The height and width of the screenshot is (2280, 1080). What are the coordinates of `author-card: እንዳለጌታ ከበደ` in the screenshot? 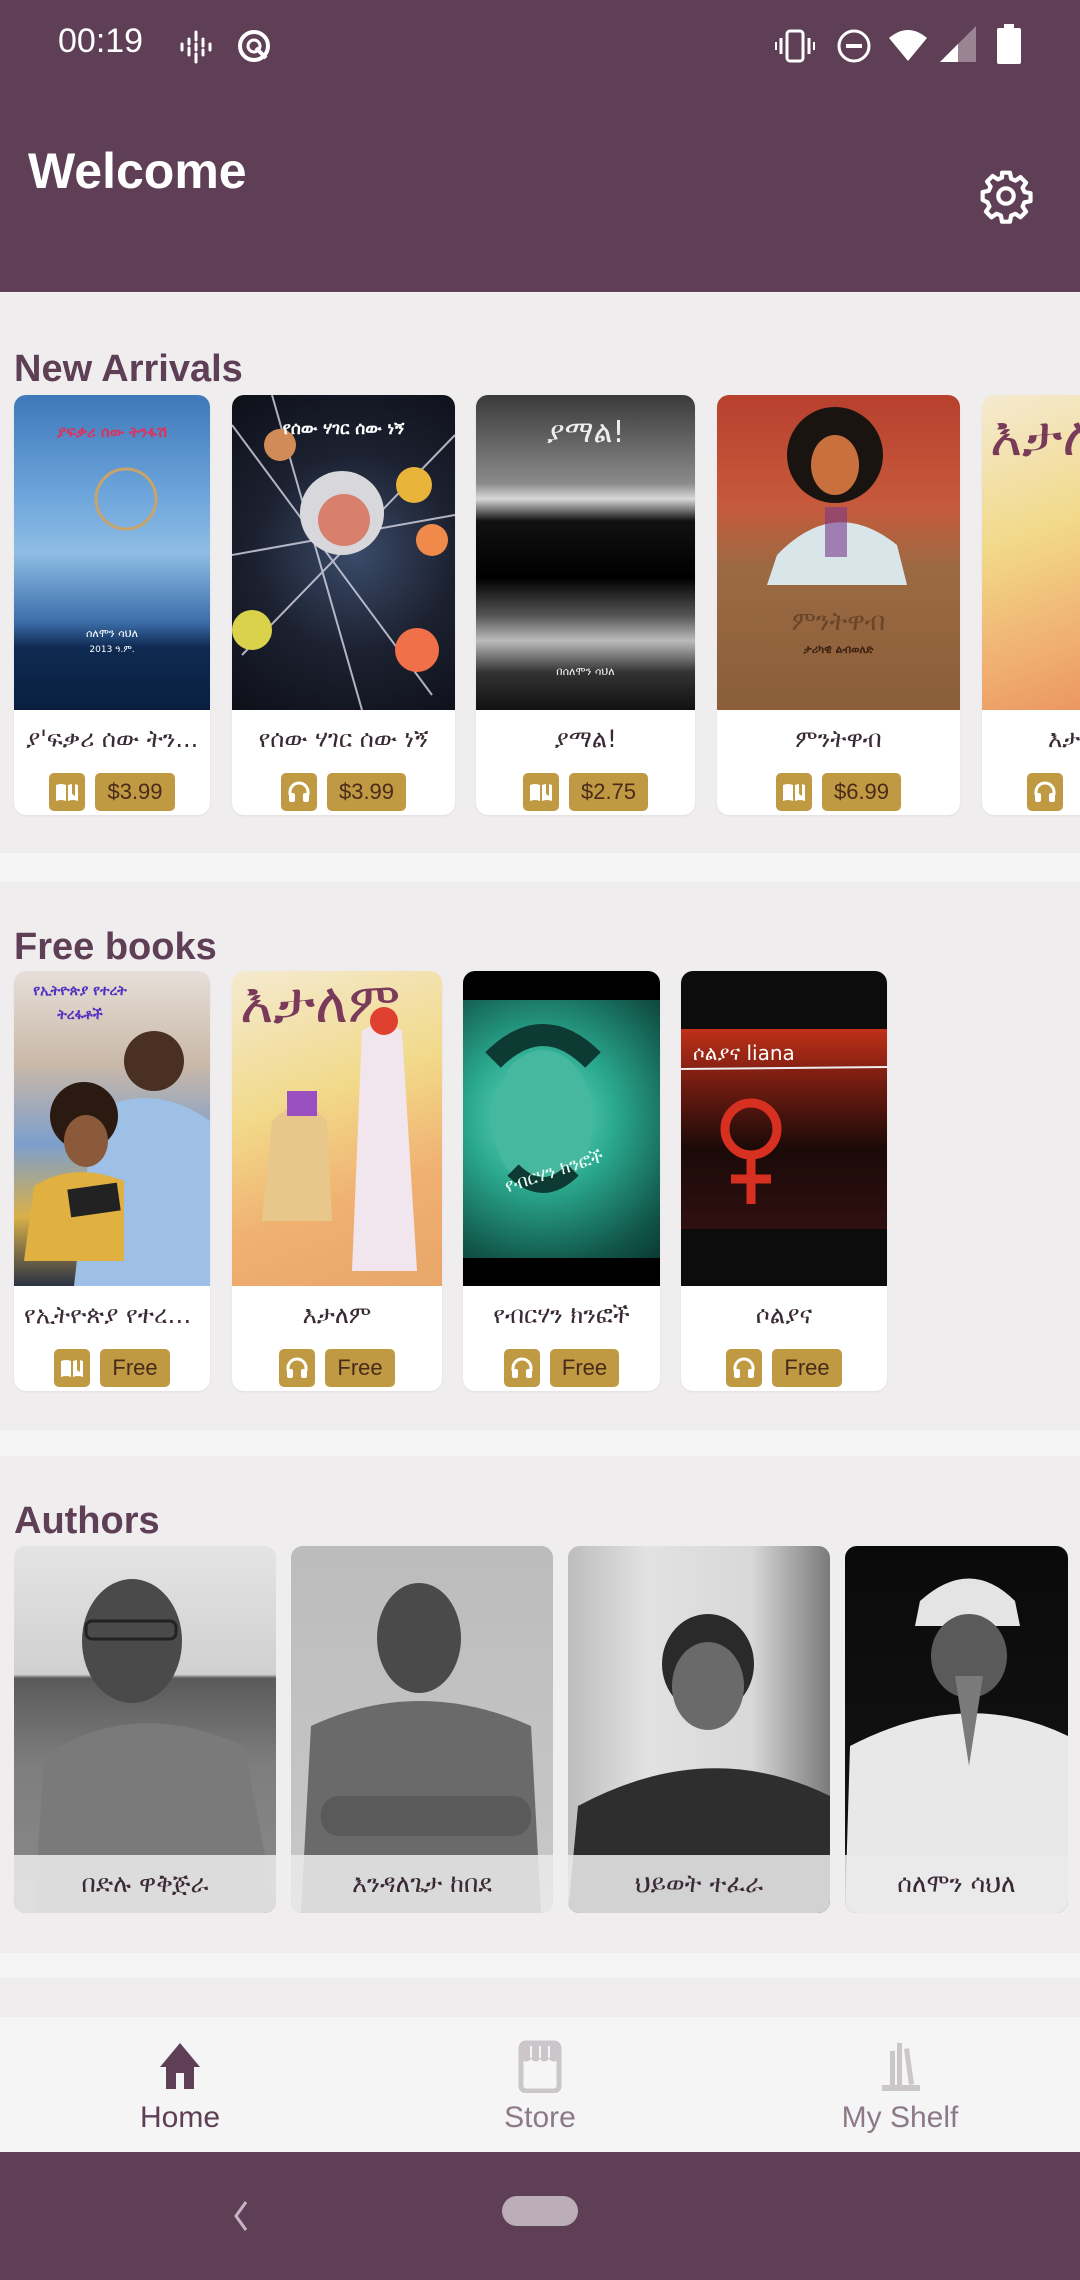 It's located at (422, 1729).